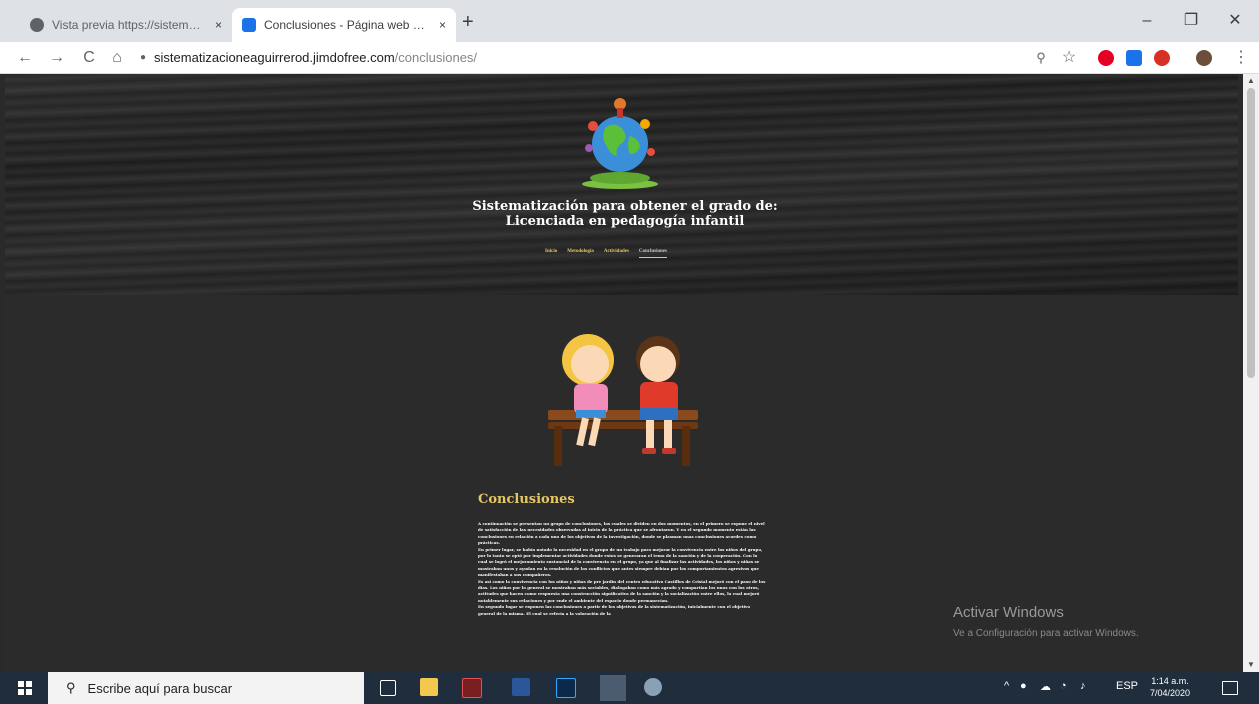  What do you see at coordinates (1023, 686) in the screenshot?
I see `network-status-icon: ●` at bounding box center [1023, 686].